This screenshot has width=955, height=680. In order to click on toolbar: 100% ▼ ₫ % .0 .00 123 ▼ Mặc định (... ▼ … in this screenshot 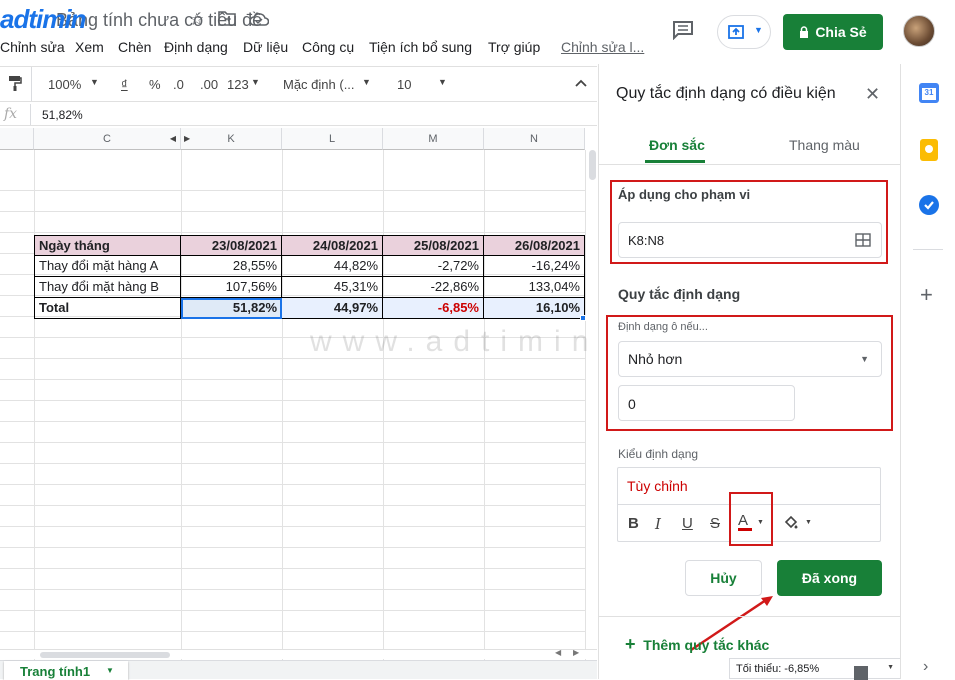, I will do `click(298, 84)`.